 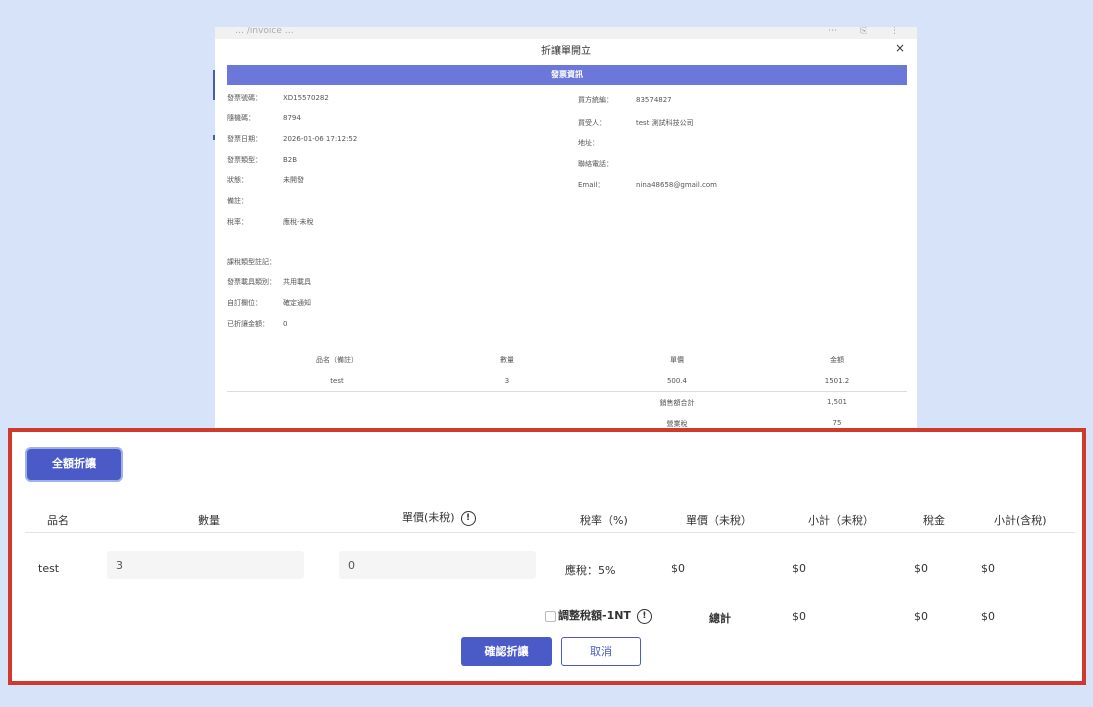 What do you see at coordinates (868, 31) in the screenshot?
I see `window-controls: ⋯ ⎘ ⋮` at bounding box center [868, 31].